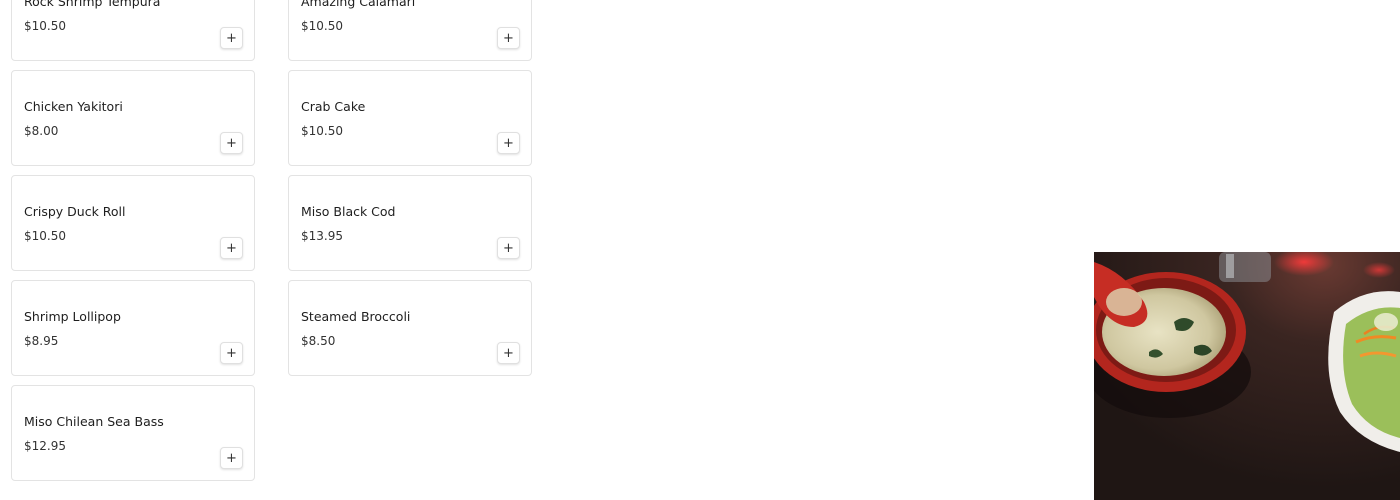 The height and width of the screenshot is (500, 1400). I want to click on item-name: Amazing Calamari, so click(358, 4).